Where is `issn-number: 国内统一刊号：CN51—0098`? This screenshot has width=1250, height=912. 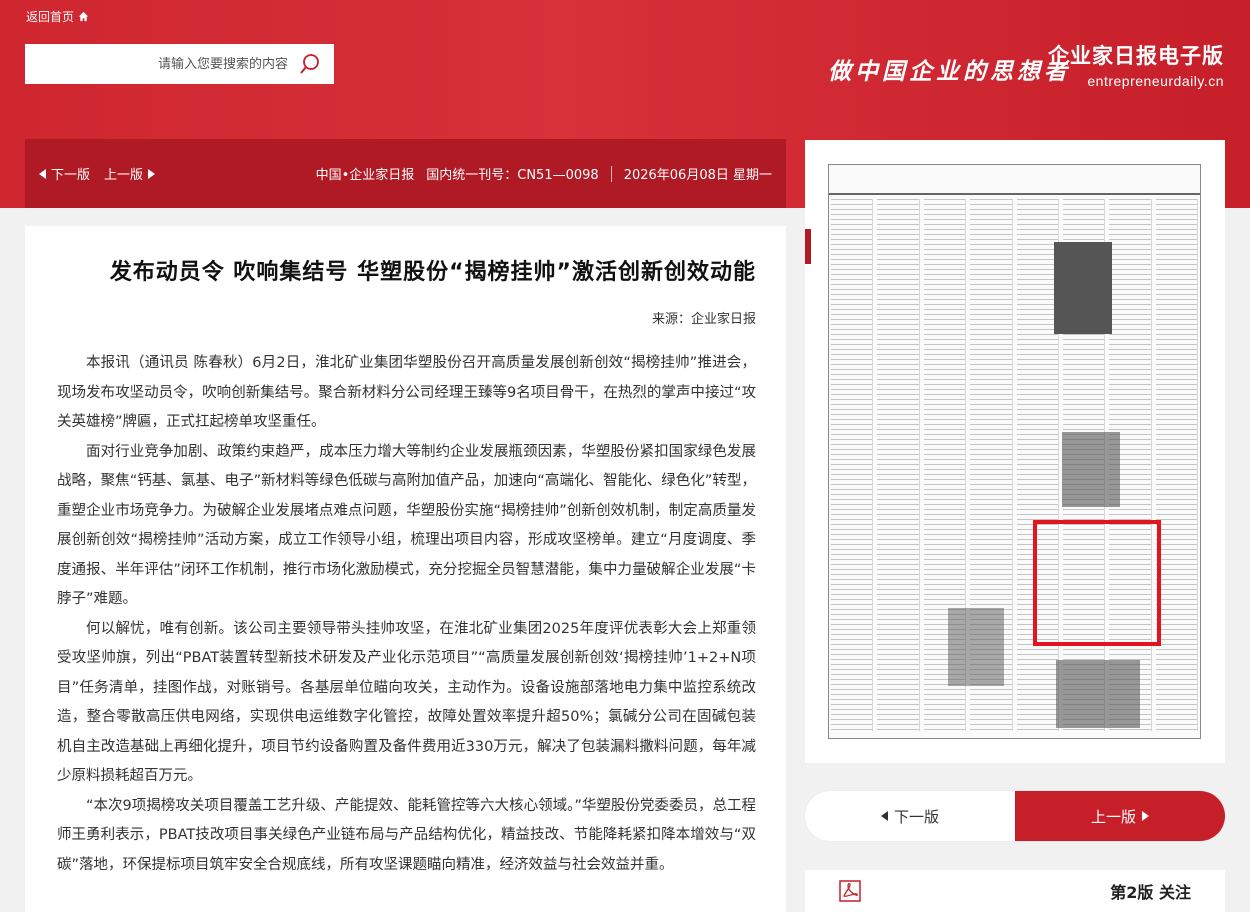
issn-number: 国内统一刊号：CN51—0098 is located at coordinates (512, 175).